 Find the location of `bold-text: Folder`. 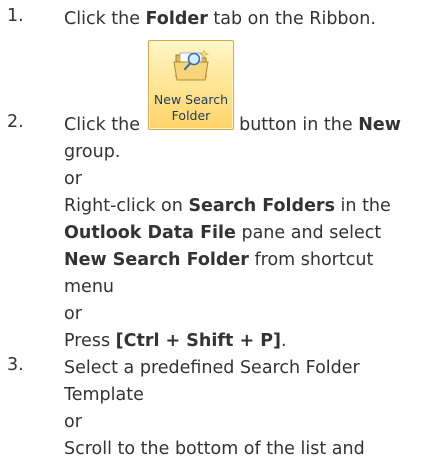

bold-text: Folder is located at coordinates (176, 19).